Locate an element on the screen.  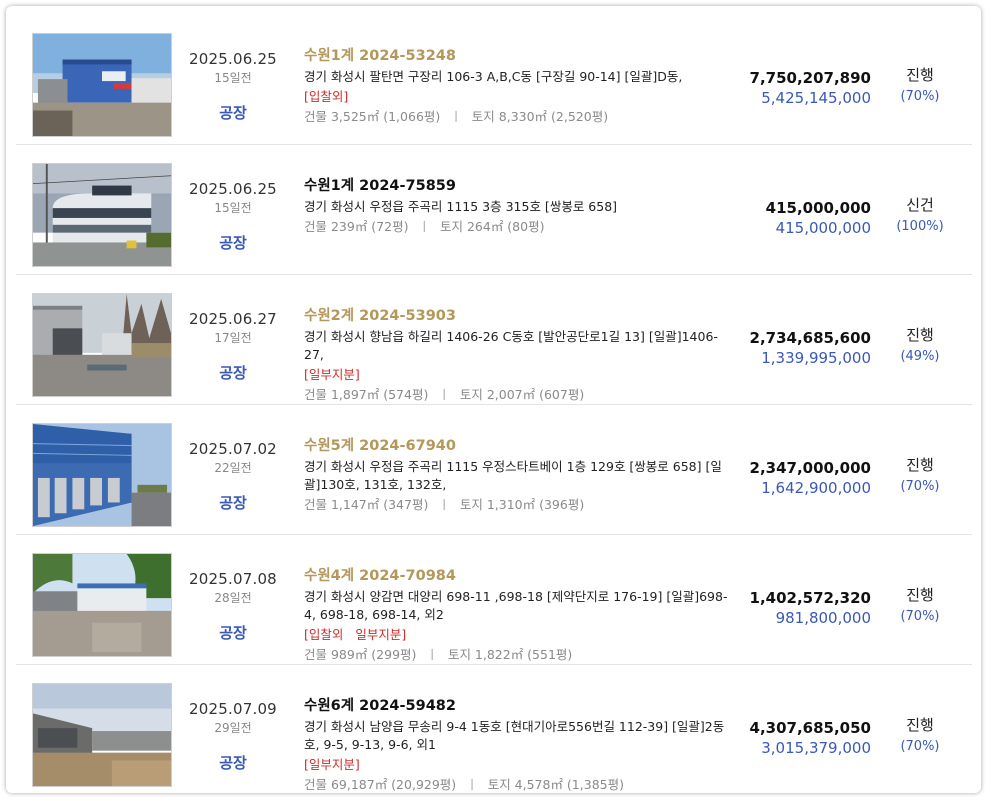
area-info: 건물 3,525㎡ (1,066평) ㅣ 토지 8,330㎡ (2,520평) is located at coordinates (520, 116).